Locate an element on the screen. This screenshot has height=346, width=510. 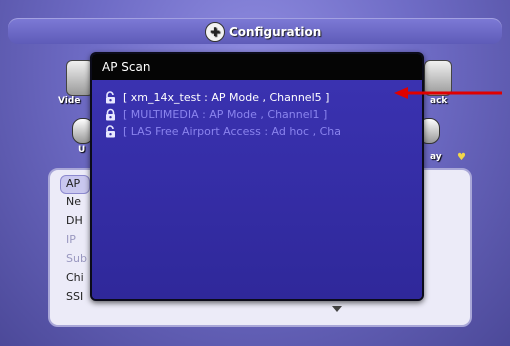
ap-item-label: [ xm_14x_test : AP Mode , Channel5 ] is located at coordinates (226, 97).